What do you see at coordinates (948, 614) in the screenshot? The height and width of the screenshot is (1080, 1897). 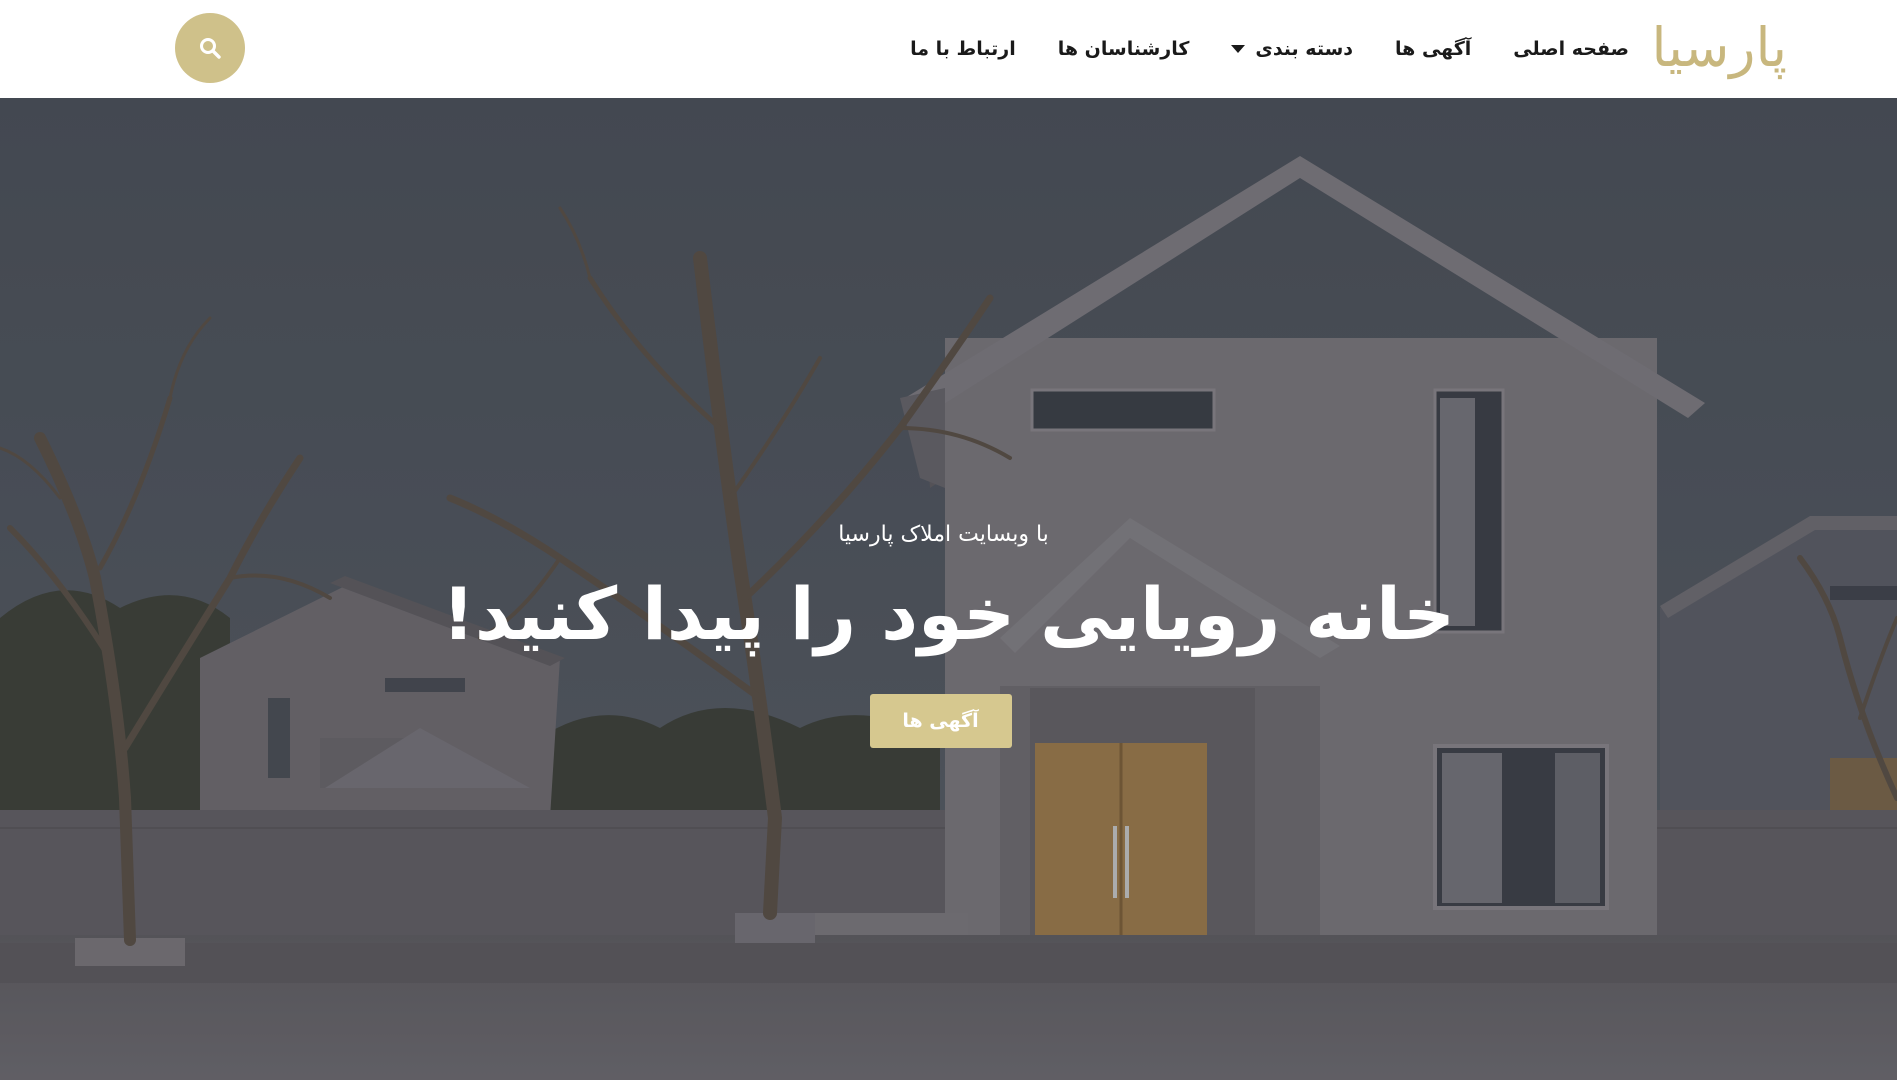 I see `hero-title: خانه رویایی خود را پیدا کنید!` at bounding box center [948, 614].